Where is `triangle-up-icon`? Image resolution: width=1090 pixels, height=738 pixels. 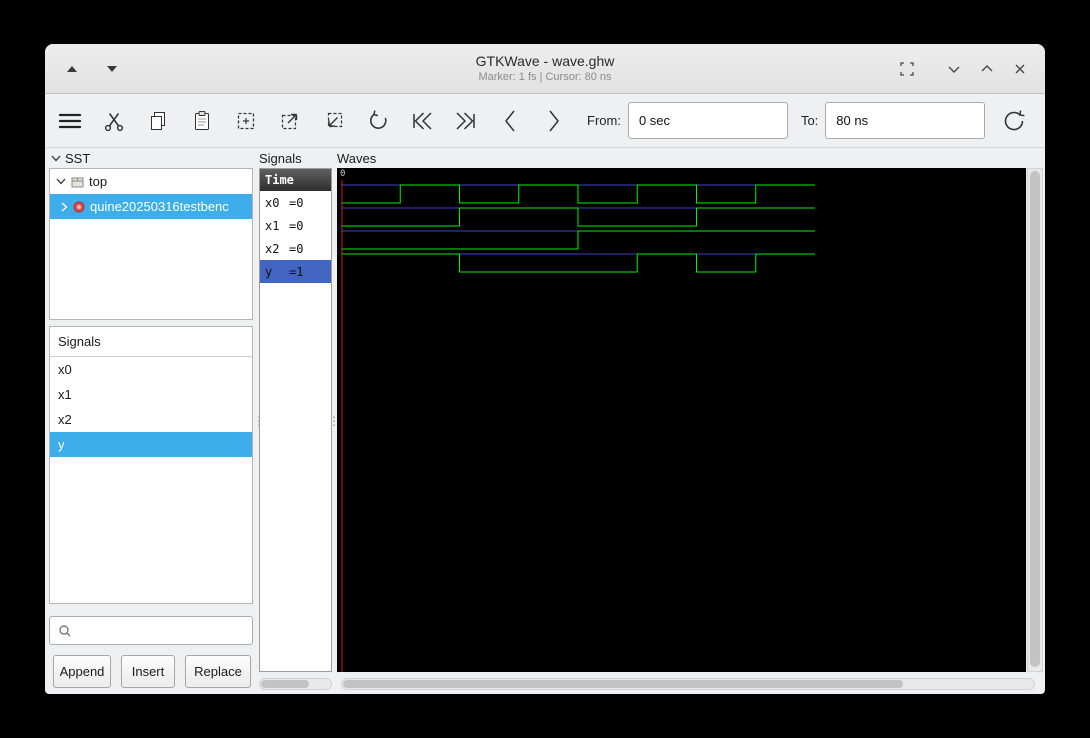 triangle-up-icon is located at coordinates (72, 69).